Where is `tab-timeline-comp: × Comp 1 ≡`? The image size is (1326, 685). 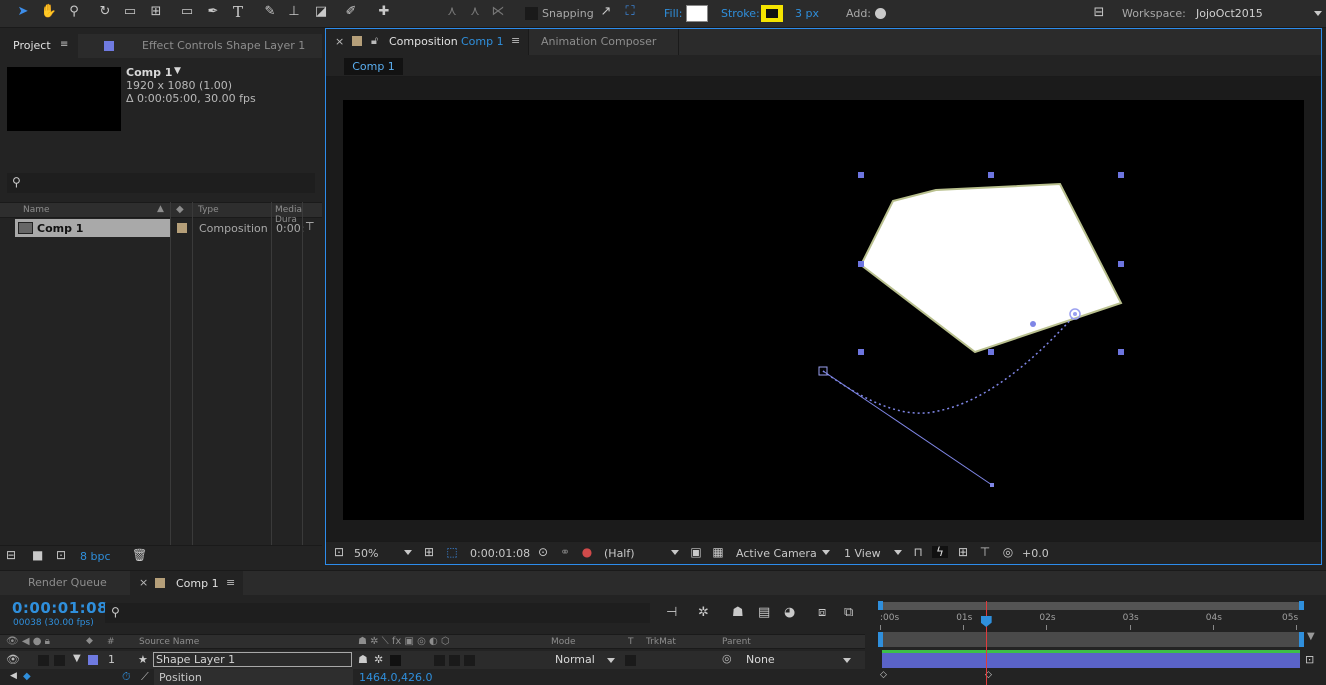
tab-timeline-comp: × Comp 1 ≡ is located at coordinates (186, 583).